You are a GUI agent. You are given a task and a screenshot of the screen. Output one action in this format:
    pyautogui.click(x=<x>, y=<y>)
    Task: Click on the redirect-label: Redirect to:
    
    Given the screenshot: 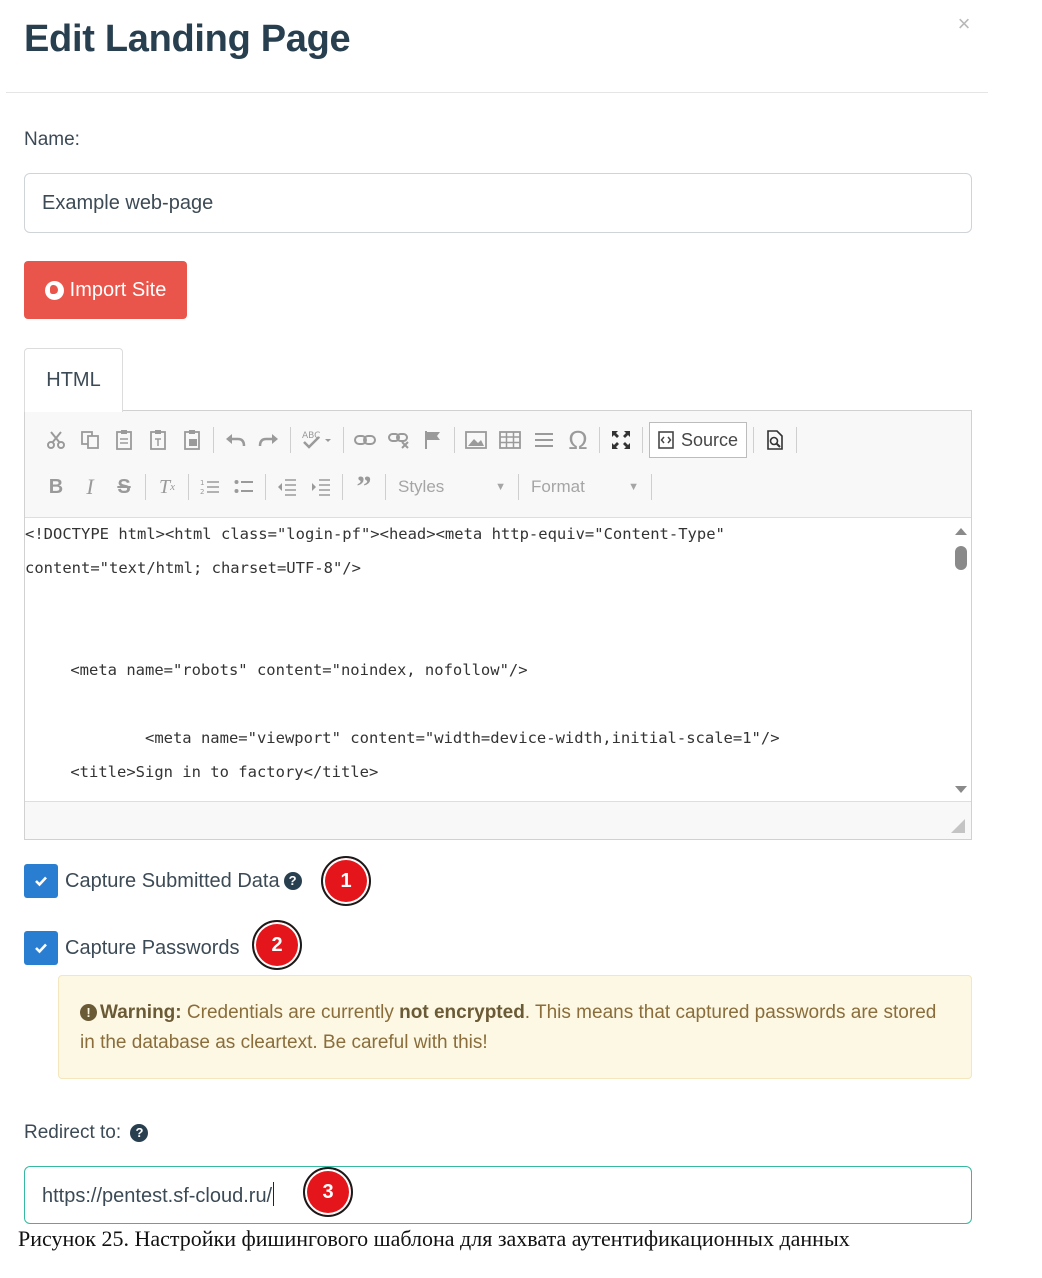 What is the action you would take?
    pyautogui.click(x=73, y=1132)
    